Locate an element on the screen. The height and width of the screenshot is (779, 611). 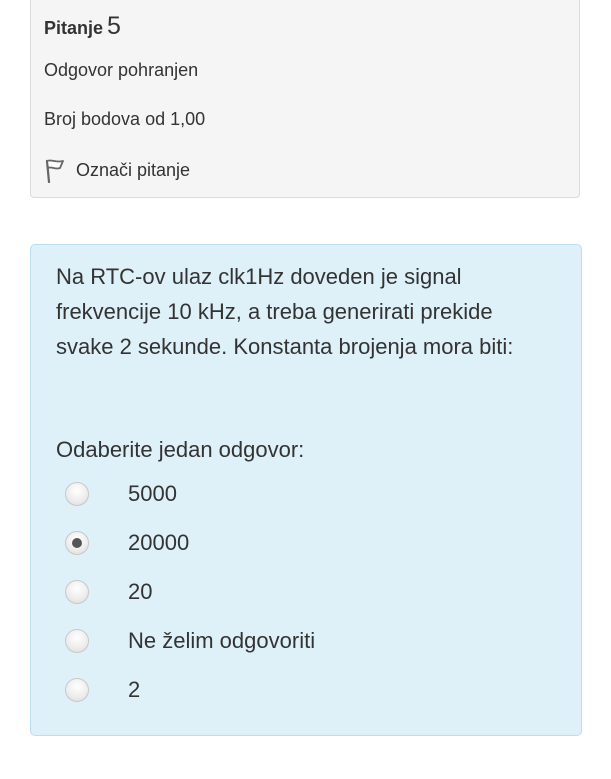
answer-option: Ne želim odgovoriti is located at coordinates (306, 641).